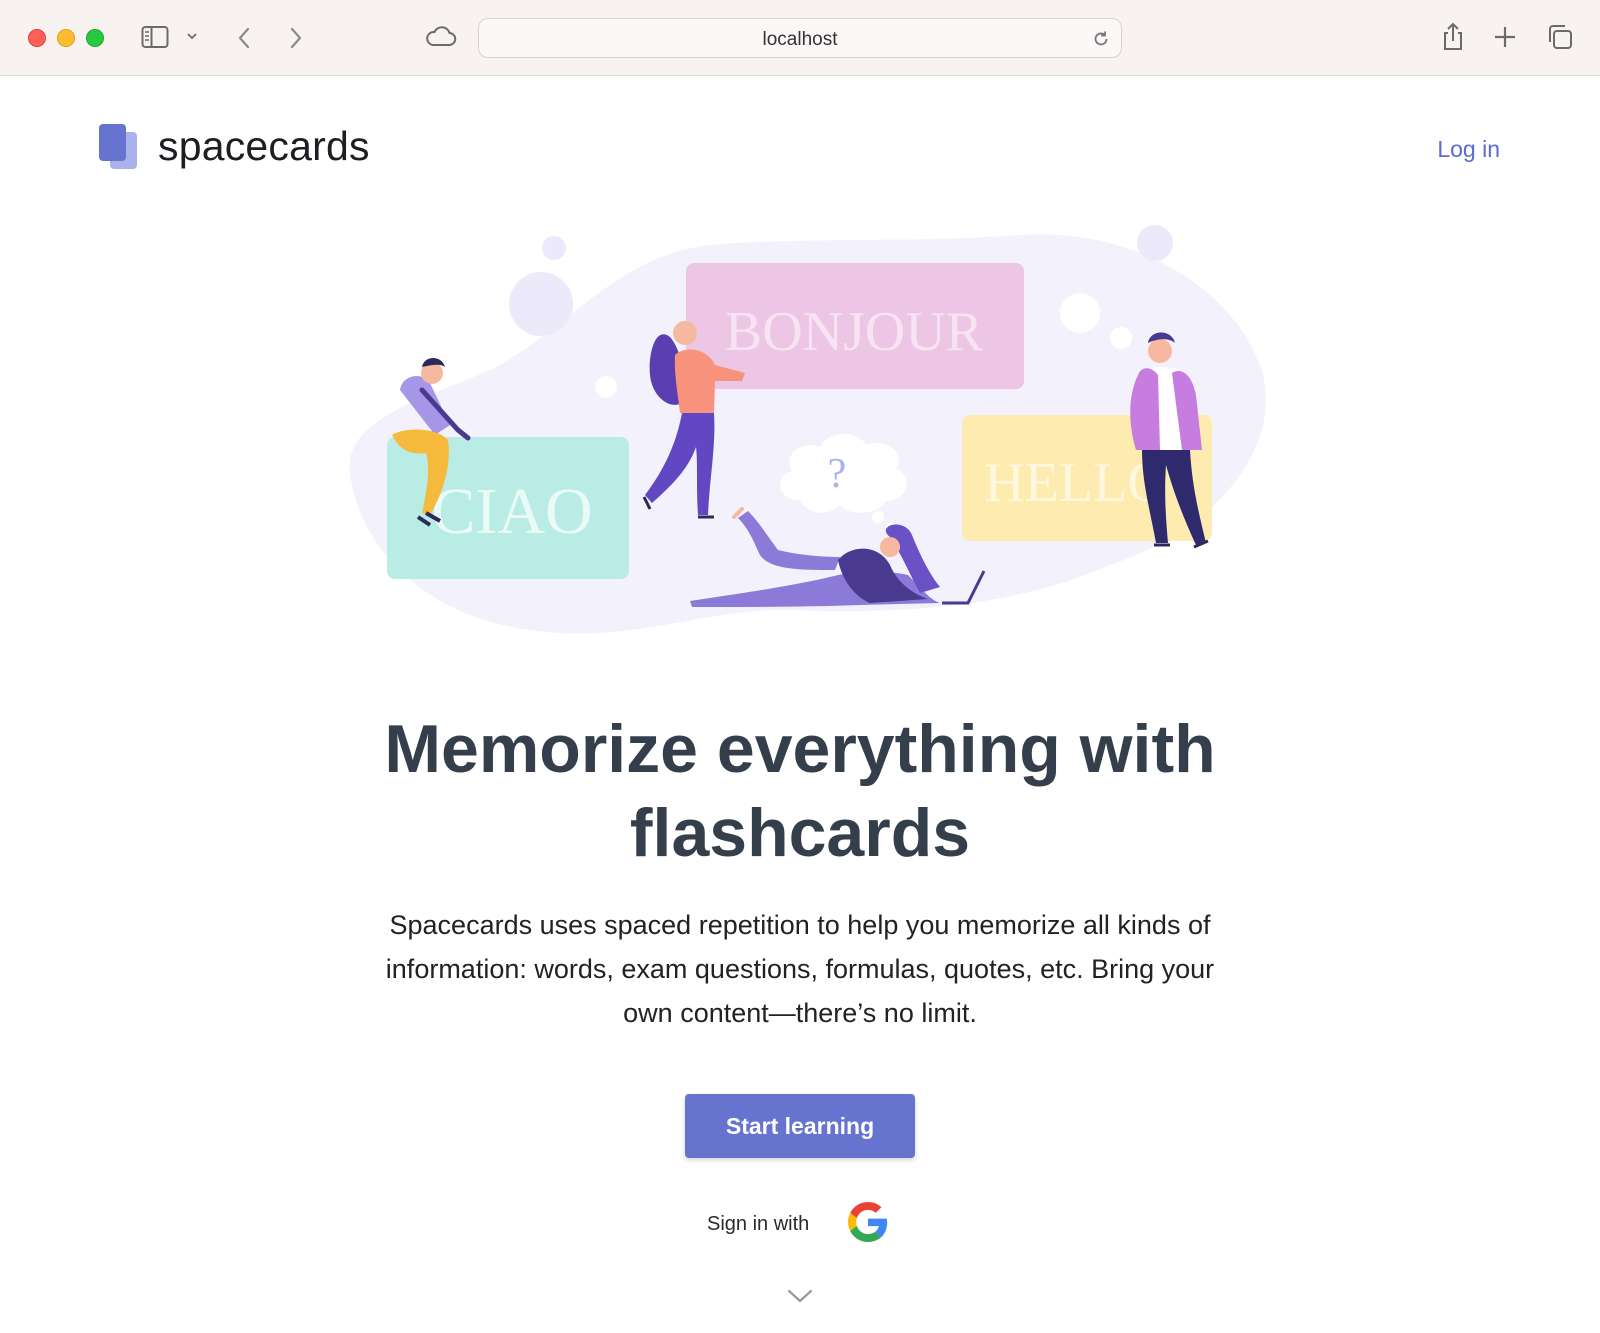  What do you see at coordinates (1101, 39) in the screenshot?
I see `reload-icon` at bounding box center [1101, 39].